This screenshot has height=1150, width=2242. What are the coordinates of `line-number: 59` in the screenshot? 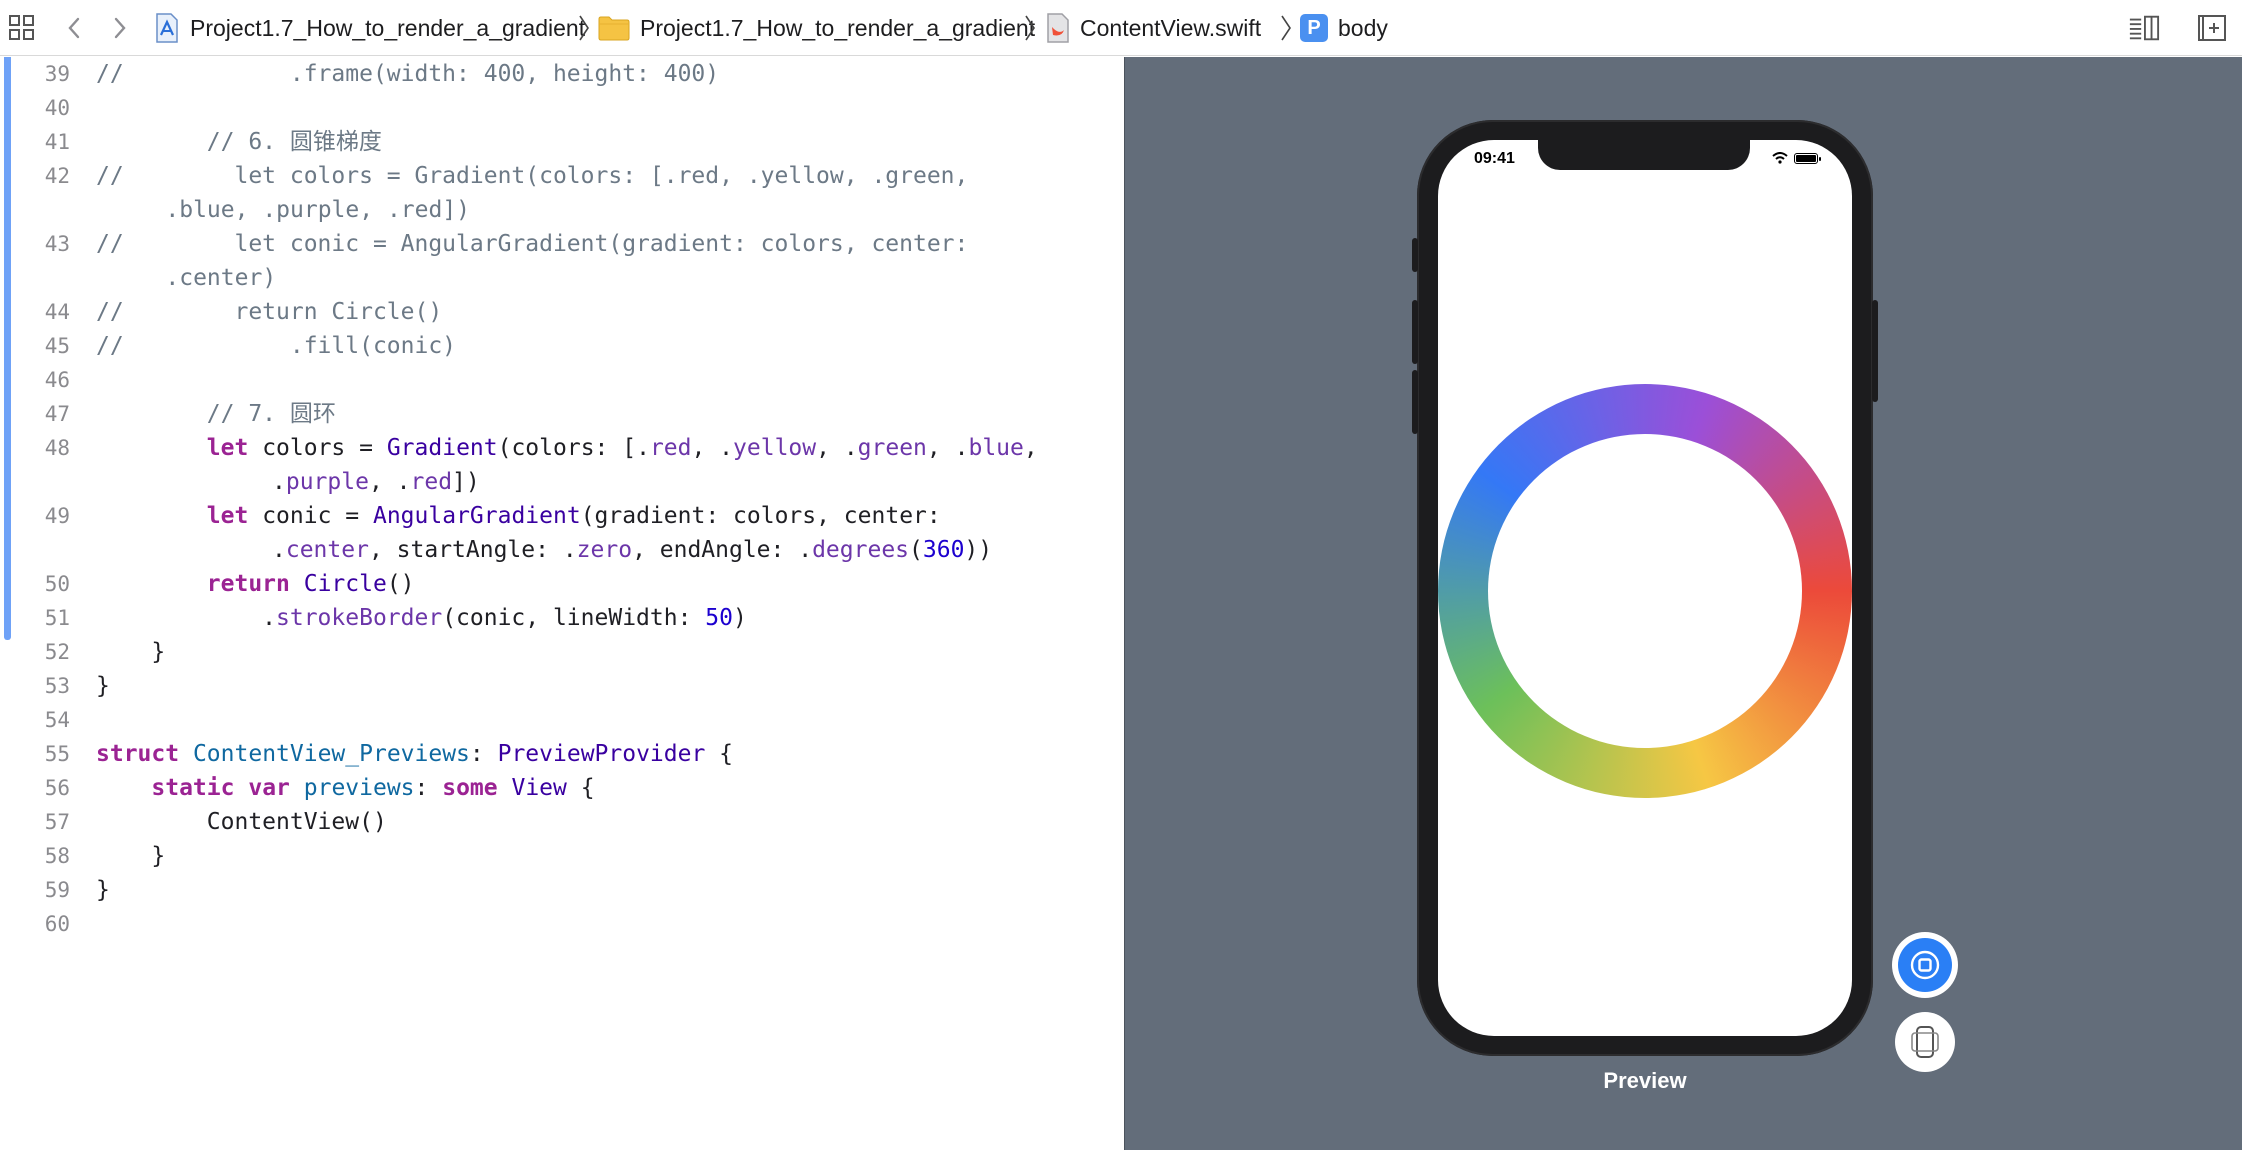 It's located at (57, 890).